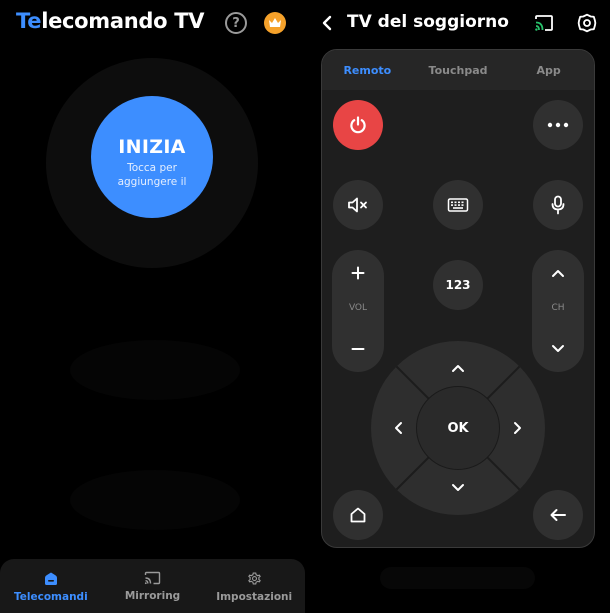 The height and width of the screenshot is (613, 610). What do you see at coordinates (254, 586) in the screenshot?
I see `nav-item-impostazioni: Impostazioni` at bounding box center [254, 586].